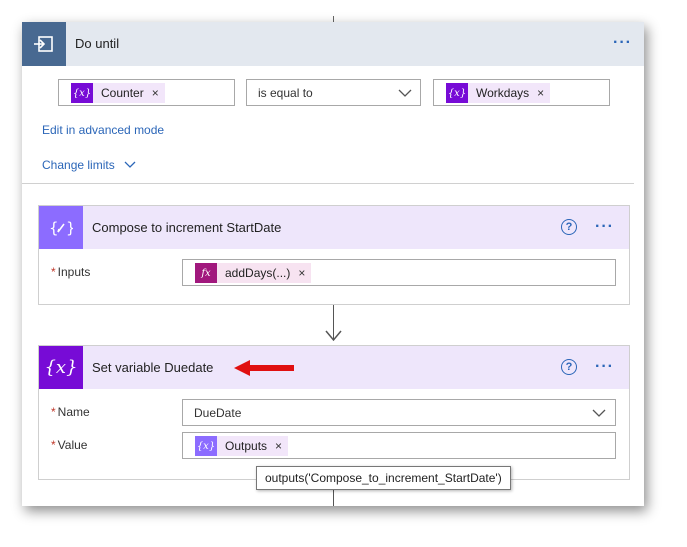 Image resolution: width=687 pixels, height=547 pixels. I want to click on compose-icon: { }, so click(61, 227).